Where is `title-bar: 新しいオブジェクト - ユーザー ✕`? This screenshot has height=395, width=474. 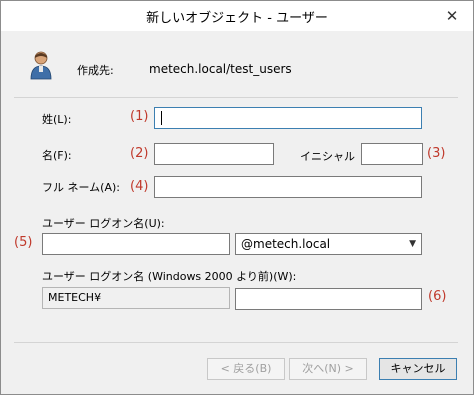
title-bar: 新しいオブジェクト - ユーザー ✕ is located at coordinates (237, 16).